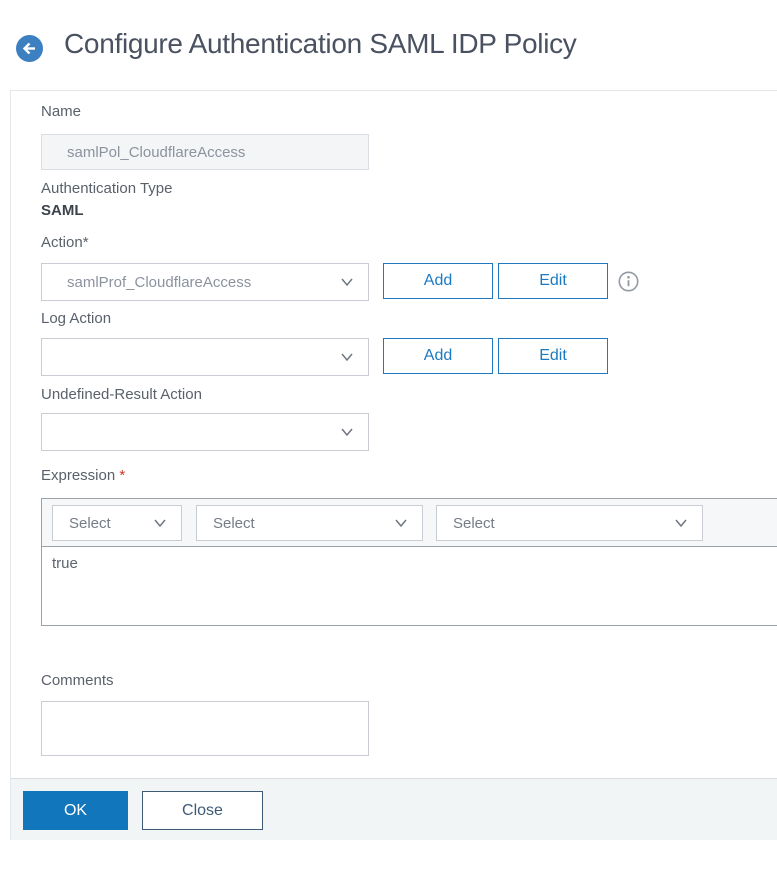  What do you see at coordinates (205, 432) in the screenshot?
I see `undefined-result-action-select` at bounding box center [205, 432].